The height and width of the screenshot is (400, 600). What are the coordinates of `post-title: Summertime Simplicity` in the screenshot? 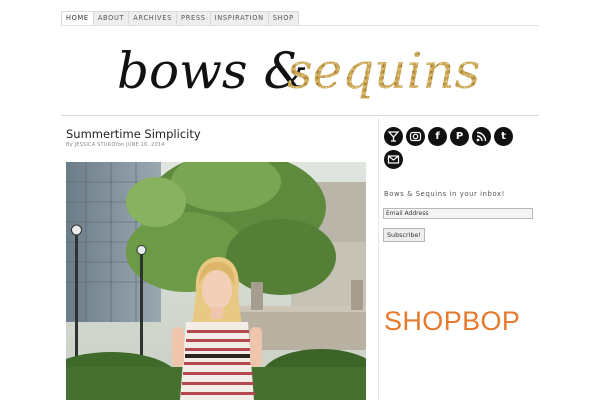 It's located at (133, 134).